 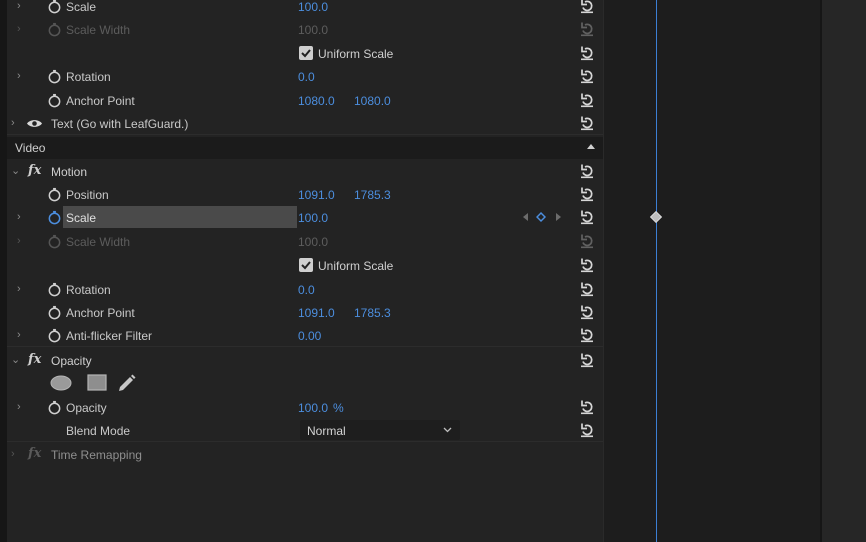 What do you see at coordinates (305, 29) in the screenshot?
I see `upper-scale-width-row: › Scale Width 100.0` at bounding box center [305, 29].